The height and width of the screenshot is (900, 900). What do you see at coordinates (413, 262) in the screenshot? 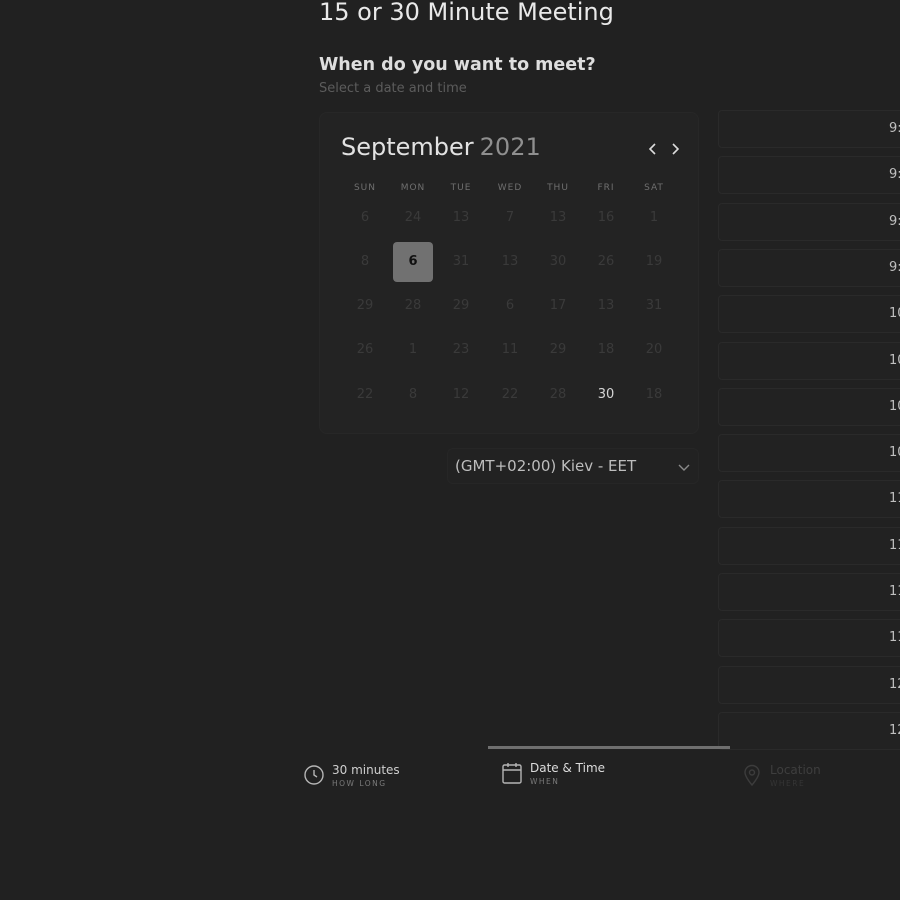
I see `calendar-day-selected: 6` at bounding box center [413, 262].